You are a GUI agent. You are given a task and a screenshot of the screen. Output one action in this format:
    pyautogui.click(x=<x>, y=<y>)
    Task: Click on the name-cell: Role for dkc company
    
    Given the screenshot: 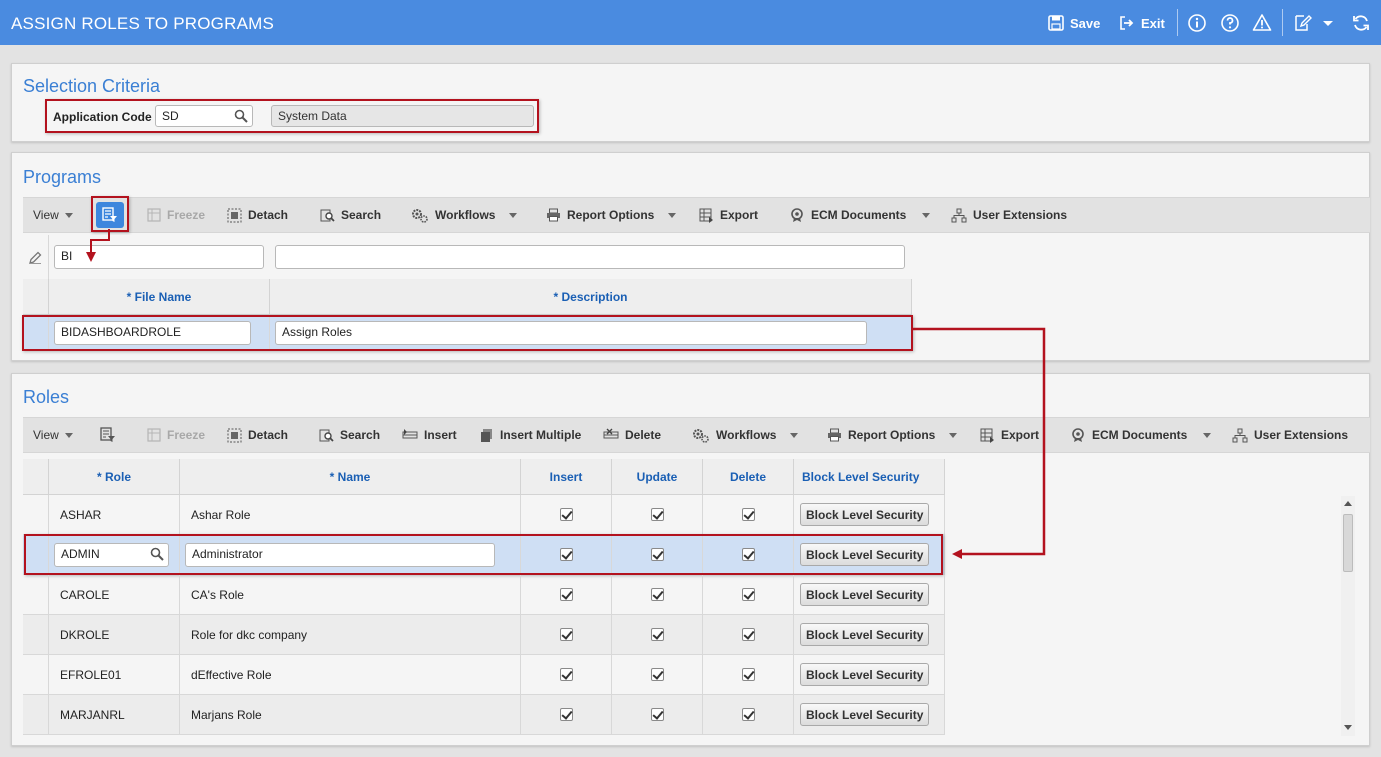 What is the action you would take?
    pyautogui.click(x=350, y=635)
    